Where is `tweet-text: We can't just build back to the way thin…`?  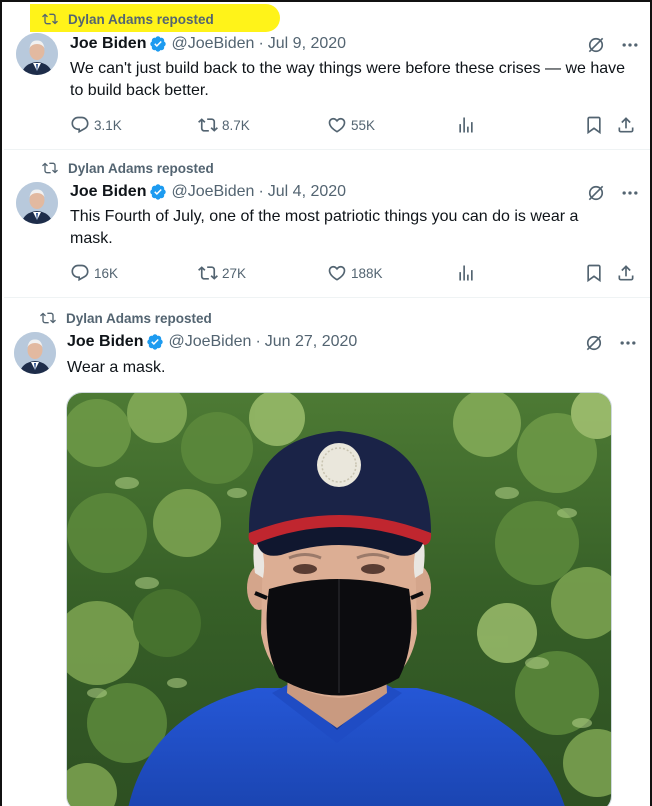 tweet-text: We can't just build back to the way thin… is located at coordinates (348, 79).